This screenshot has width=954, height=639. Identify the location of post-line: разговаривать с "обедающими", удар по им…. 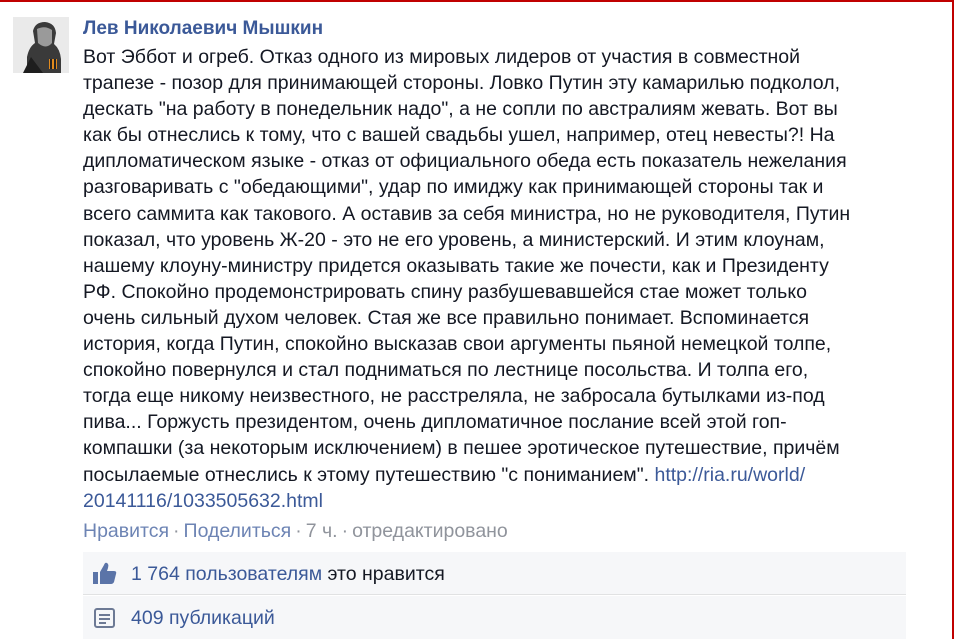
(453, 187).